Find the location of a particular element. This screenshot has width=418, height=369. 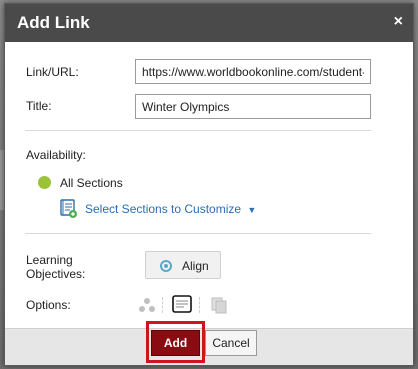

align-label: Align is located at coordinates (195, 266).